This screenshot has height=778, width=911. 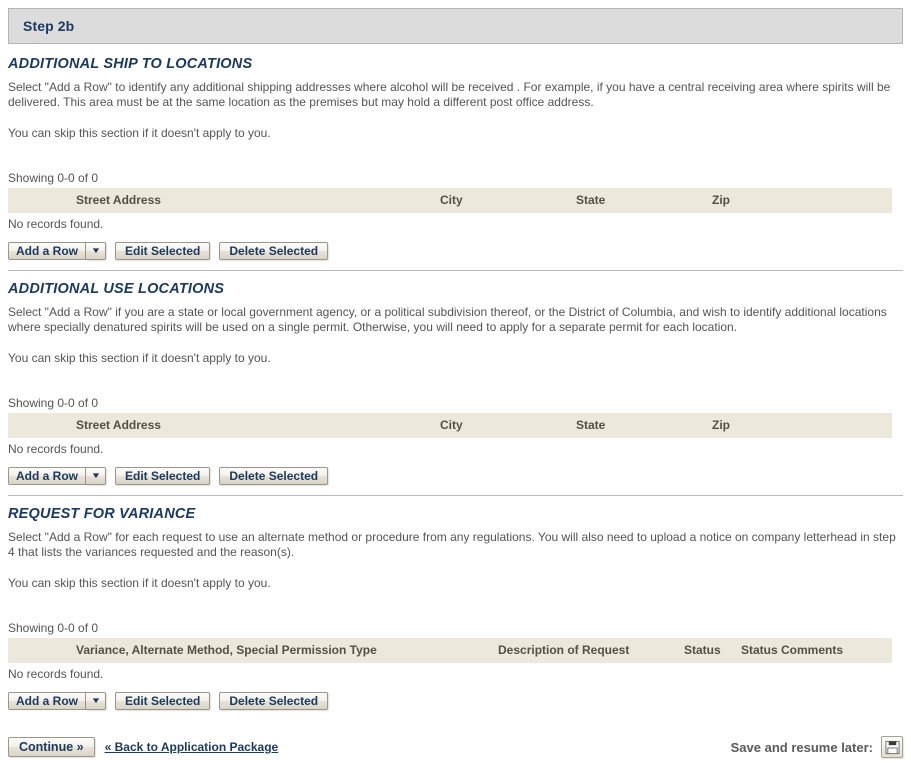 I want to click on footer-left-group: Continue » « Back to Application Package, so click(x=143, y=747).